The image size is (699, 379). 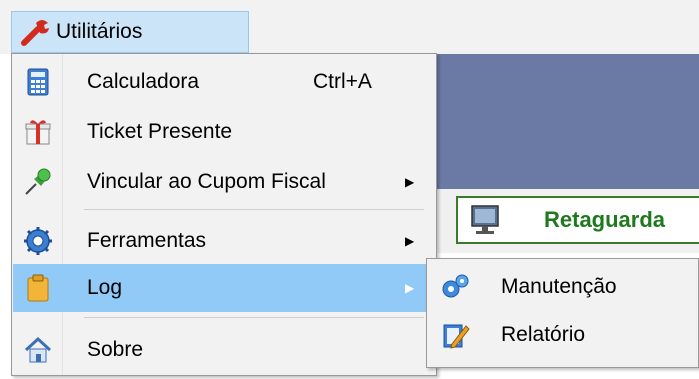 I want to click on pushpin-icon, so click(x=38, y=181).